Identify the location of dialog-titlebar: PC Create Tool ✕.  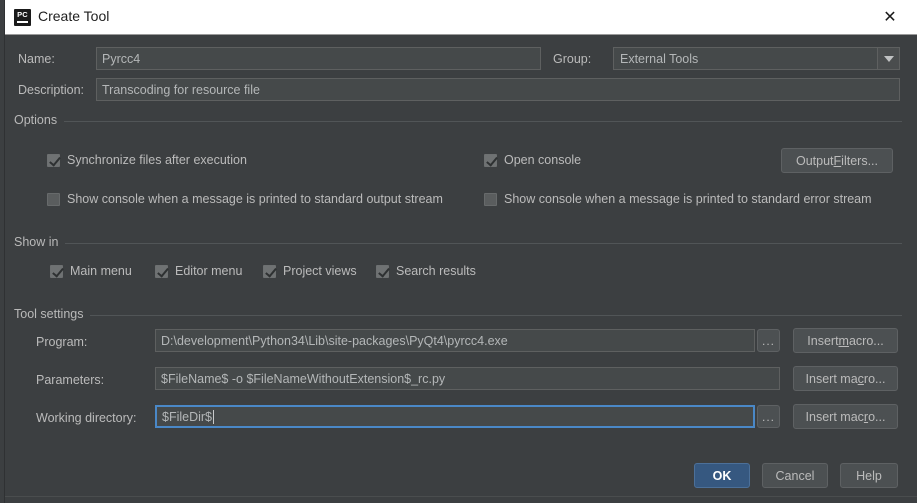
(461, 17).